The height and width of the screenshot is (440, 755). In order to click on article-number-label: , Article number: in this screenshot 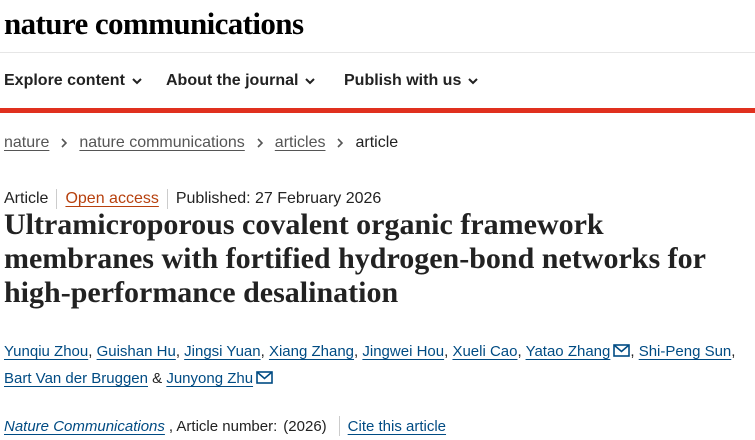, I will do `click(223, 426)`.